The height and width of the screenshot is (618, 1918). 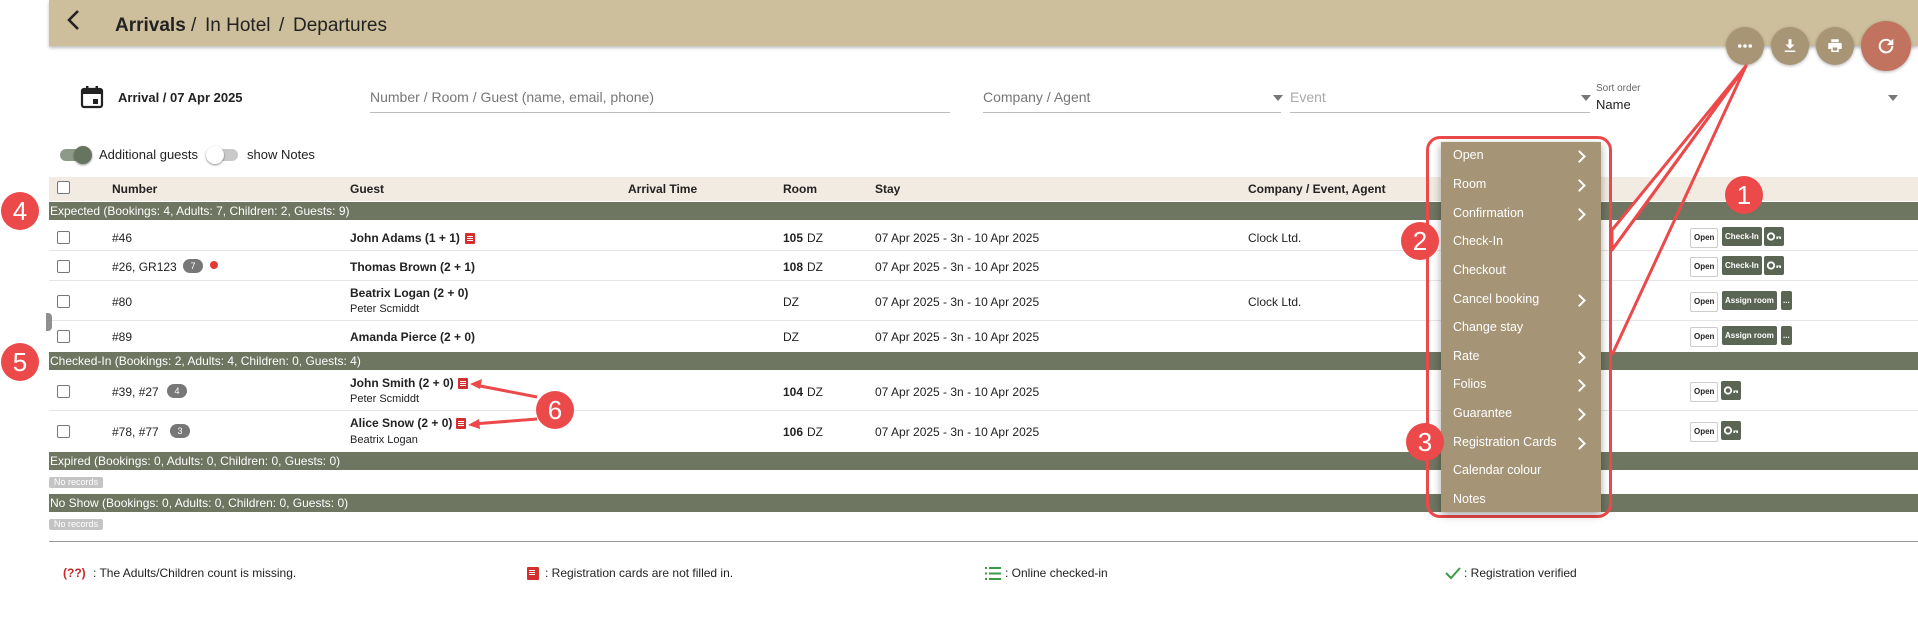 What do you see at coordinates (660, 112) in the screenshot?
I see `search-underline` at bounding box center [660, 112].